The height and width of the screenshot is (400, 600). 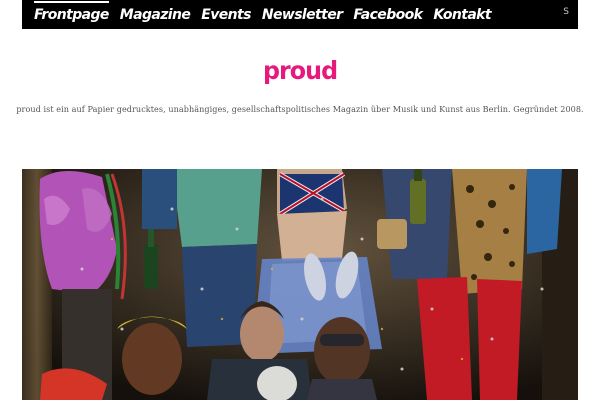 What do you see at coordinates (77, 15) in the screenshot?
I see `nav-item-frontpage: Frontpage` at bounding box center [77, 15].